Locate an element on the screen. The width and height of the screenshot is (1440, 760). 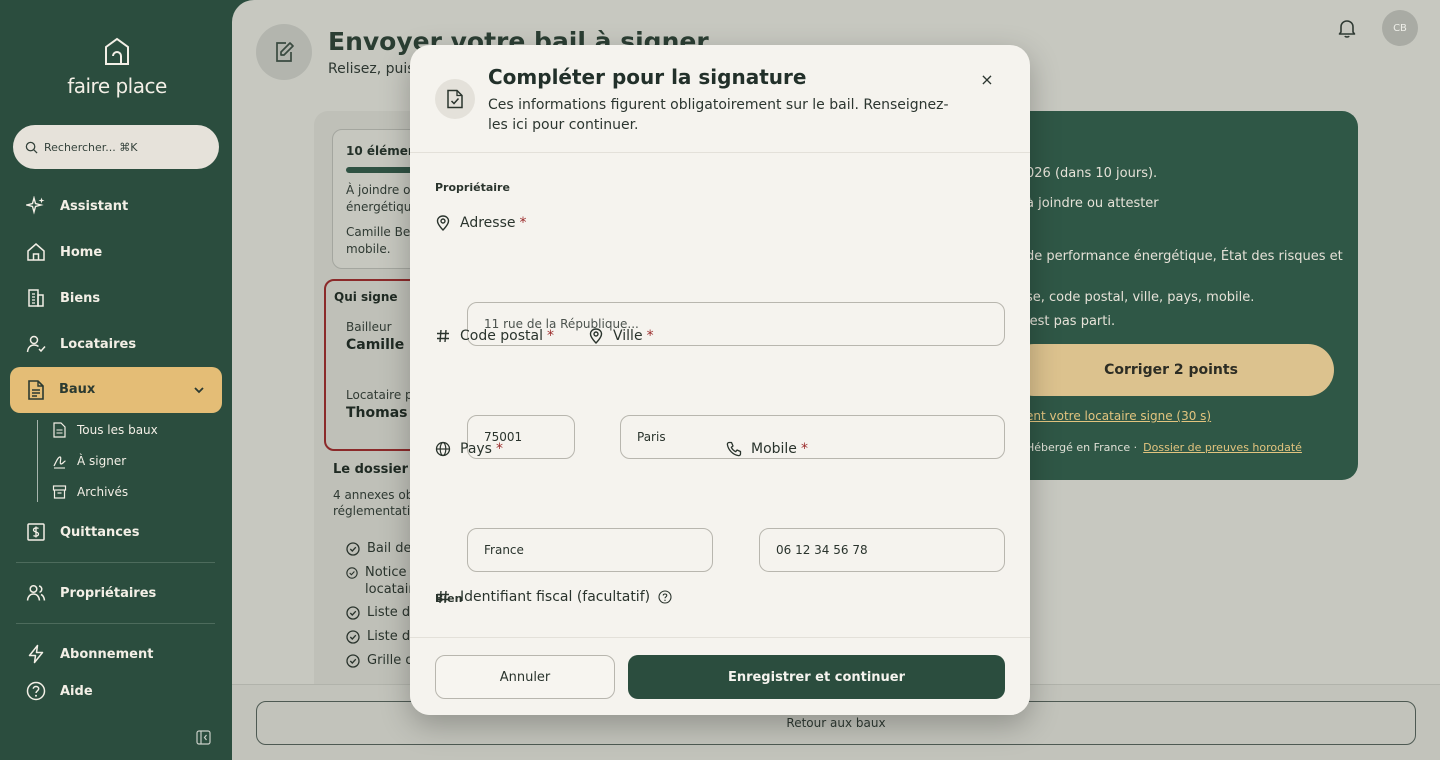
sidebar-item-abonnement: Abonnement is located at coordinates (89, 654).